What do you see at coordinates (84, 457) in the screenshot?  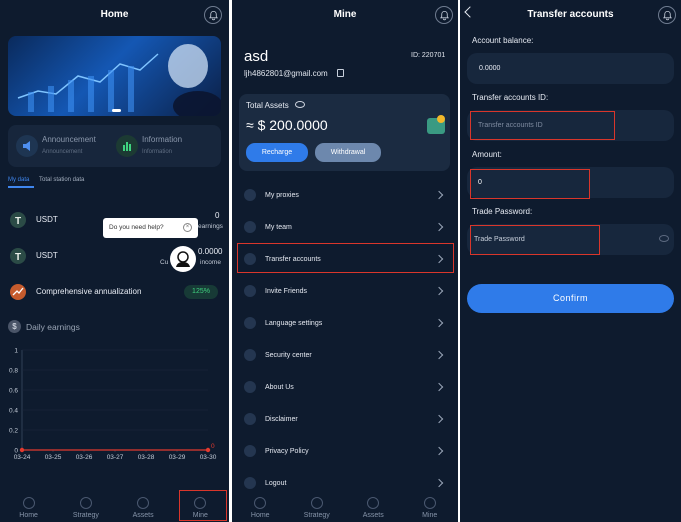 I see `x-tick-label: 03-26` at bounding box center [84, 457].